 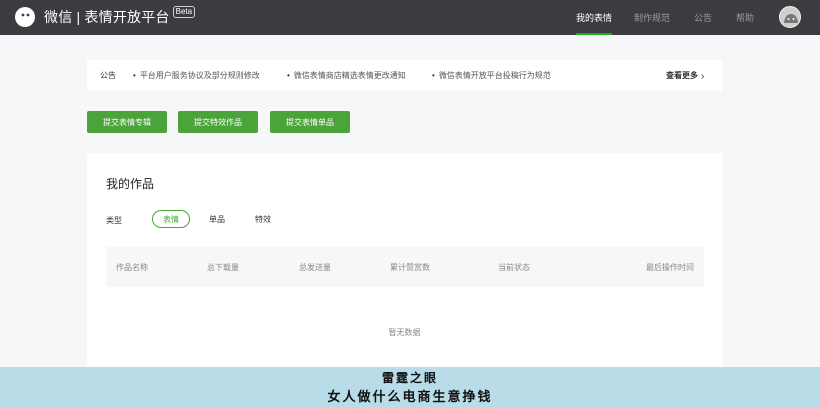 I want to click on notice-item: 平台用户服务协议及部分规则修改, so click(x=196, y=75).